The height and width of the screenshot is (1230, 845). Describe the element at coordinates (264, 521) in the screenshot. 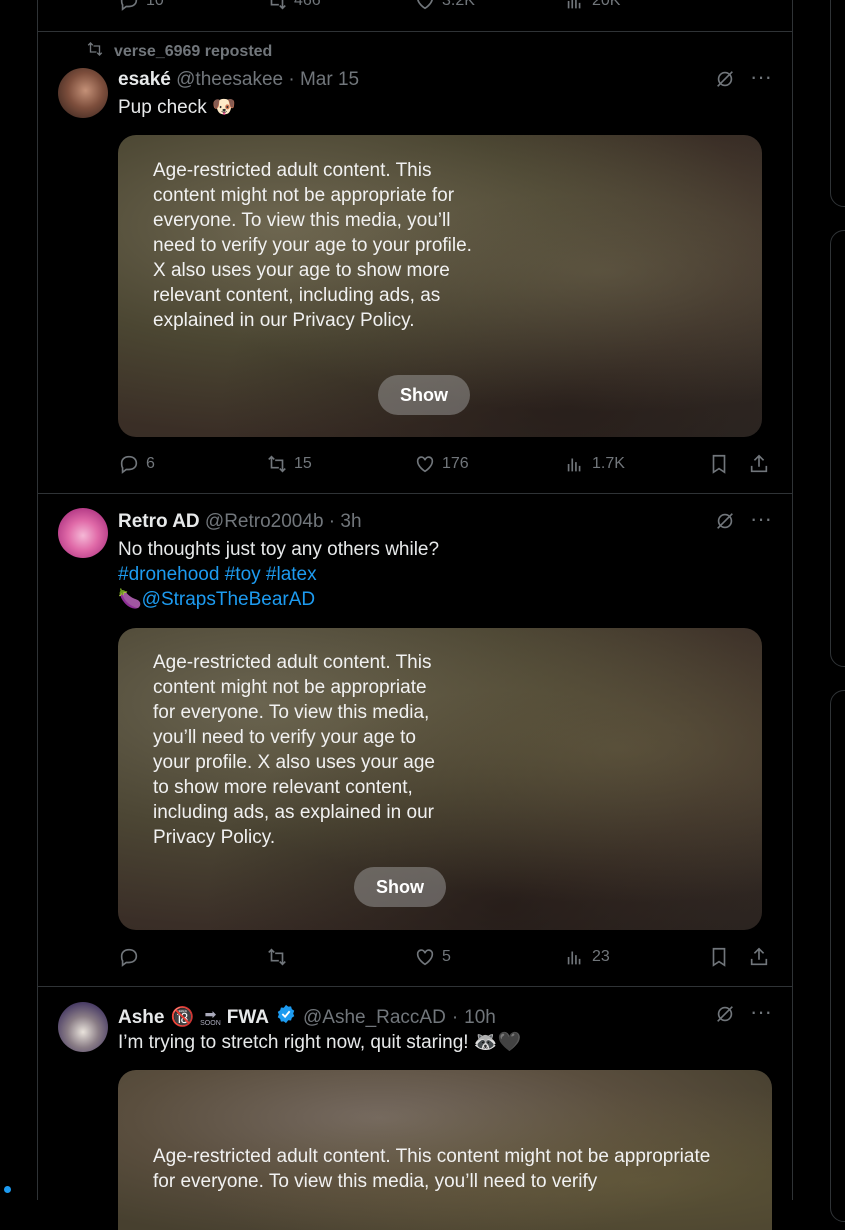

I see `user-handle: @Retro2004b` at that location.